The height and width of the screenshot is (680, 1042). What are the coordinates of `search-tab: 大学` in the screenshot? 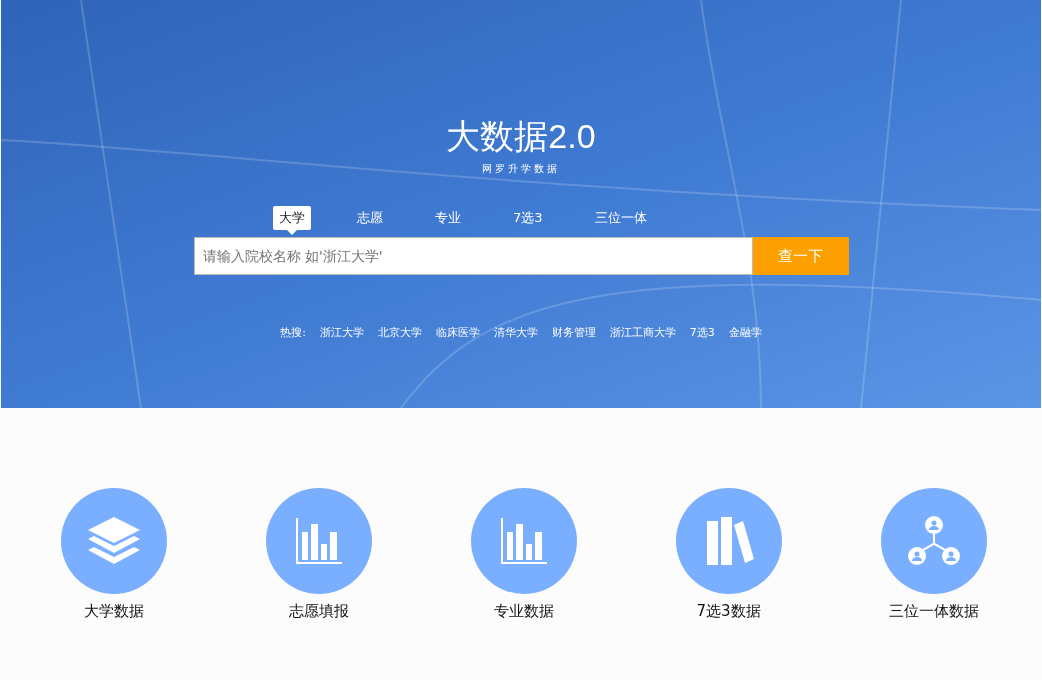 It's located at (292, 218).